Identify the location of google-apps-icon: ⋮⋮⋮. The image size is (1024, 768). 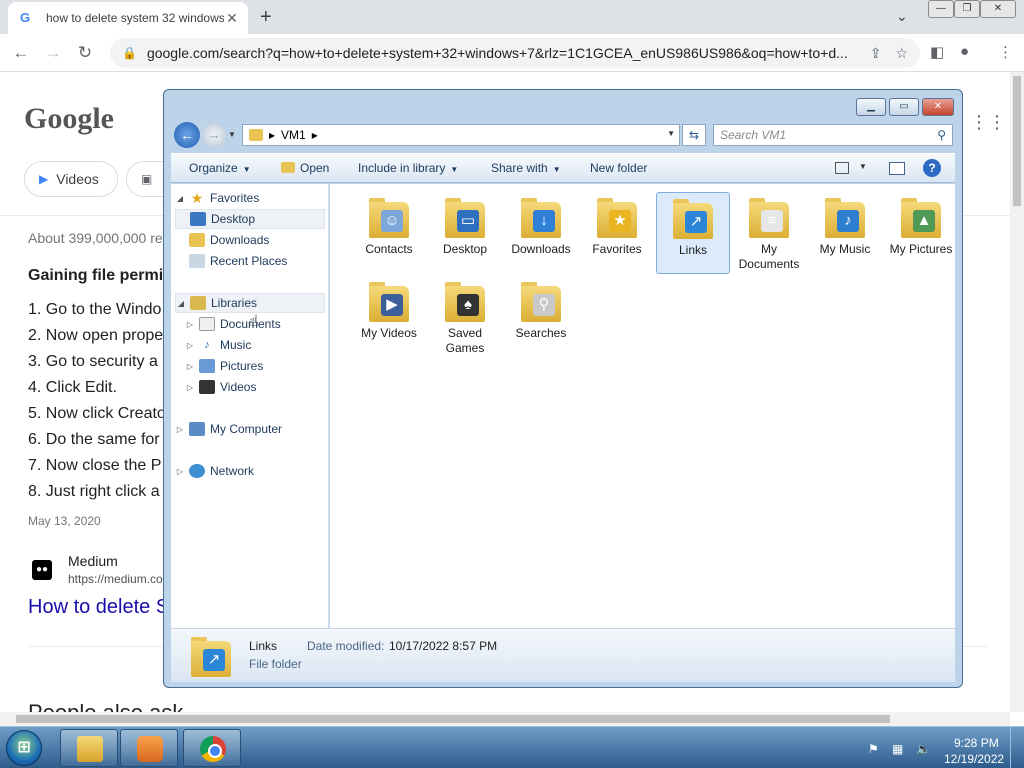
(990, 122).